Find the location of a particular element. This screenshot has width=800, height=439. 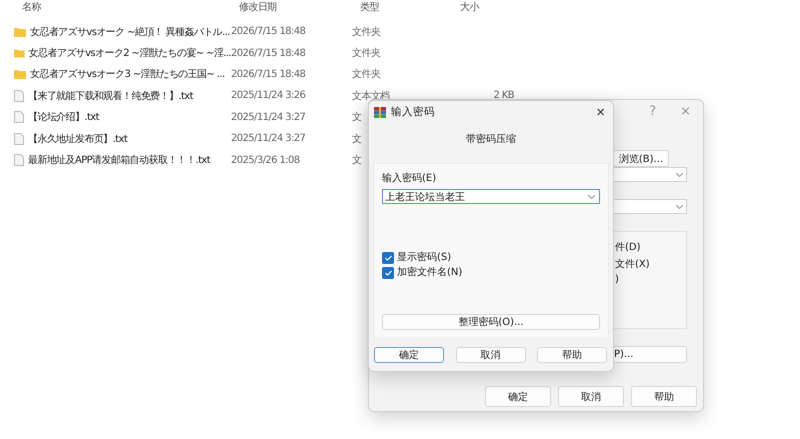

option-label: 文件(X) is located at coordinates (632, 264).